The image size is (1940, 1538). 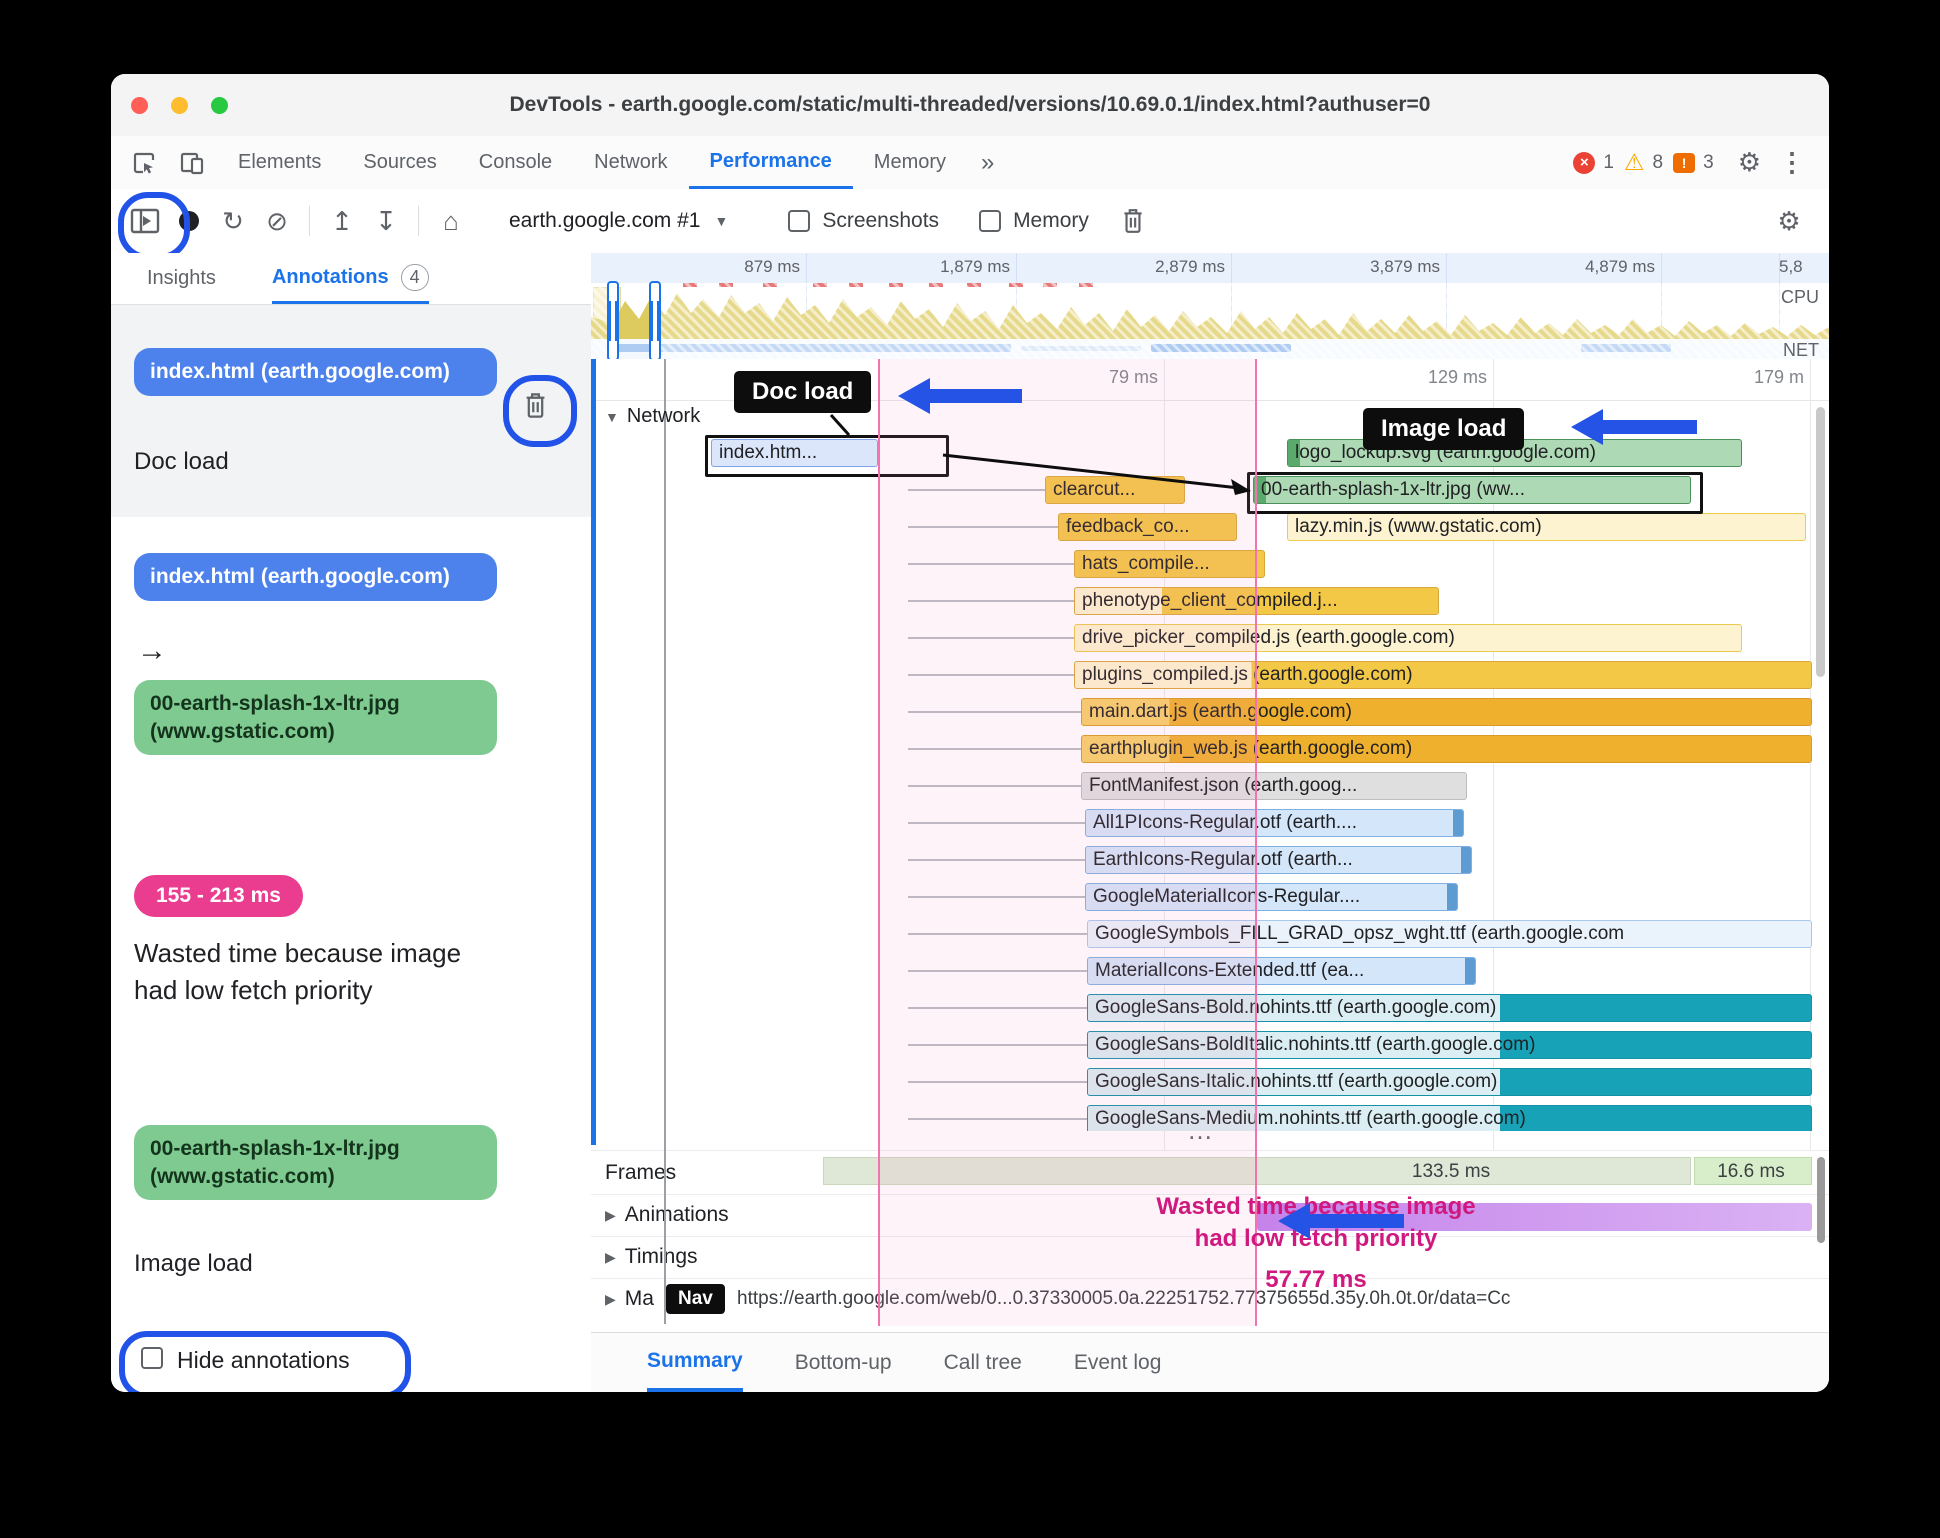 I want to click on toolbar-separator, so click(x=418, y=221).